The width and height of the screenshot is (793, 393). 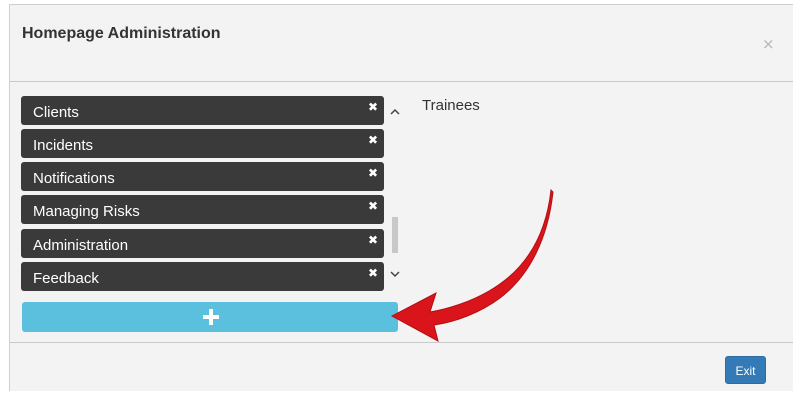 I want to click on list-item: Administration ✖, so click(x=202, y=243).